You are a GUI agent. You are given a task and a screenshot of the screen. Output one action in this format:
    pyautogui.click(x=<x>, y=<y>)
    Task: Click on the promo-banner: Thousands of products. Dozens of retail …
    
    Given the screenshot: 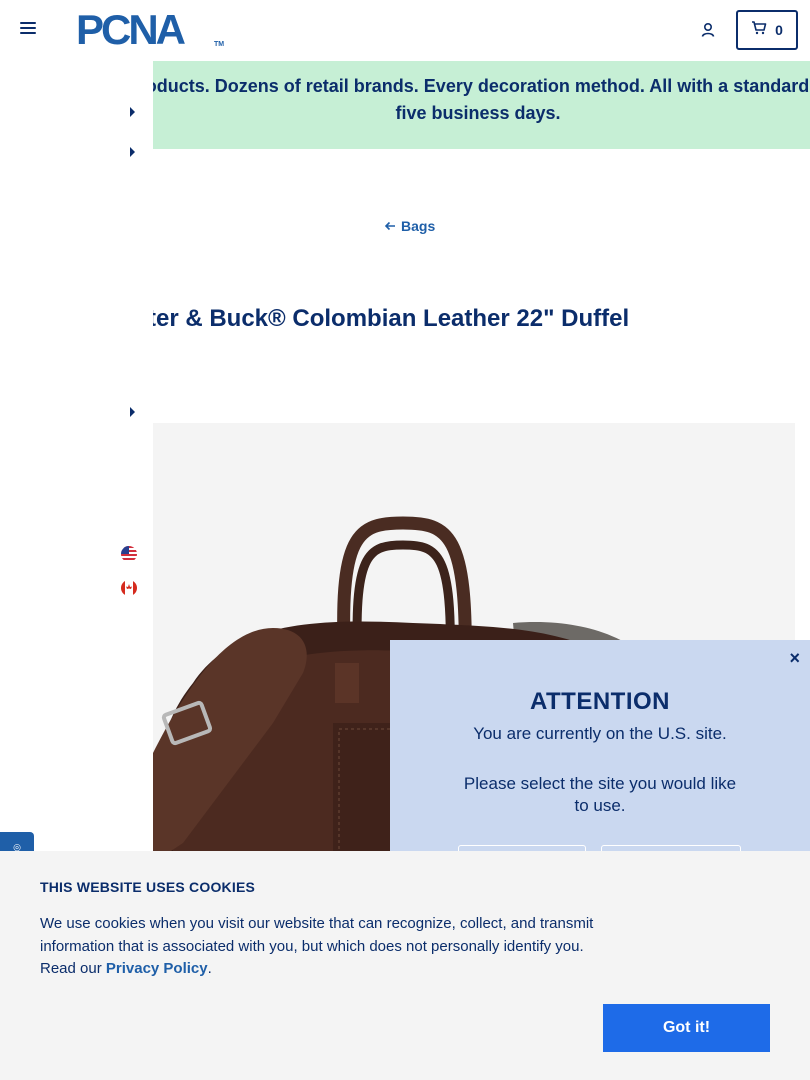 What is the action you would take?
    pyautogui.click(x=481, y=105)
    